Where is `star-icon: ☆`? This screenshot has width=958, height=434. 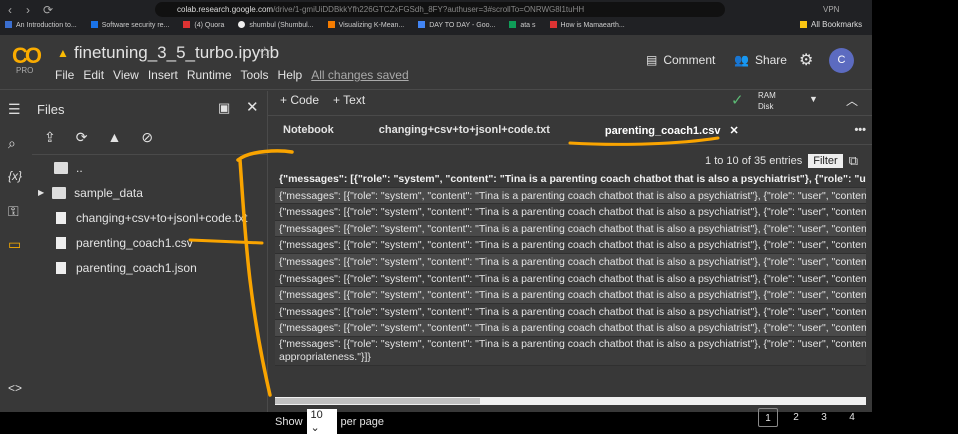
star-icon: ☆ is located at coordinates (264, 52).